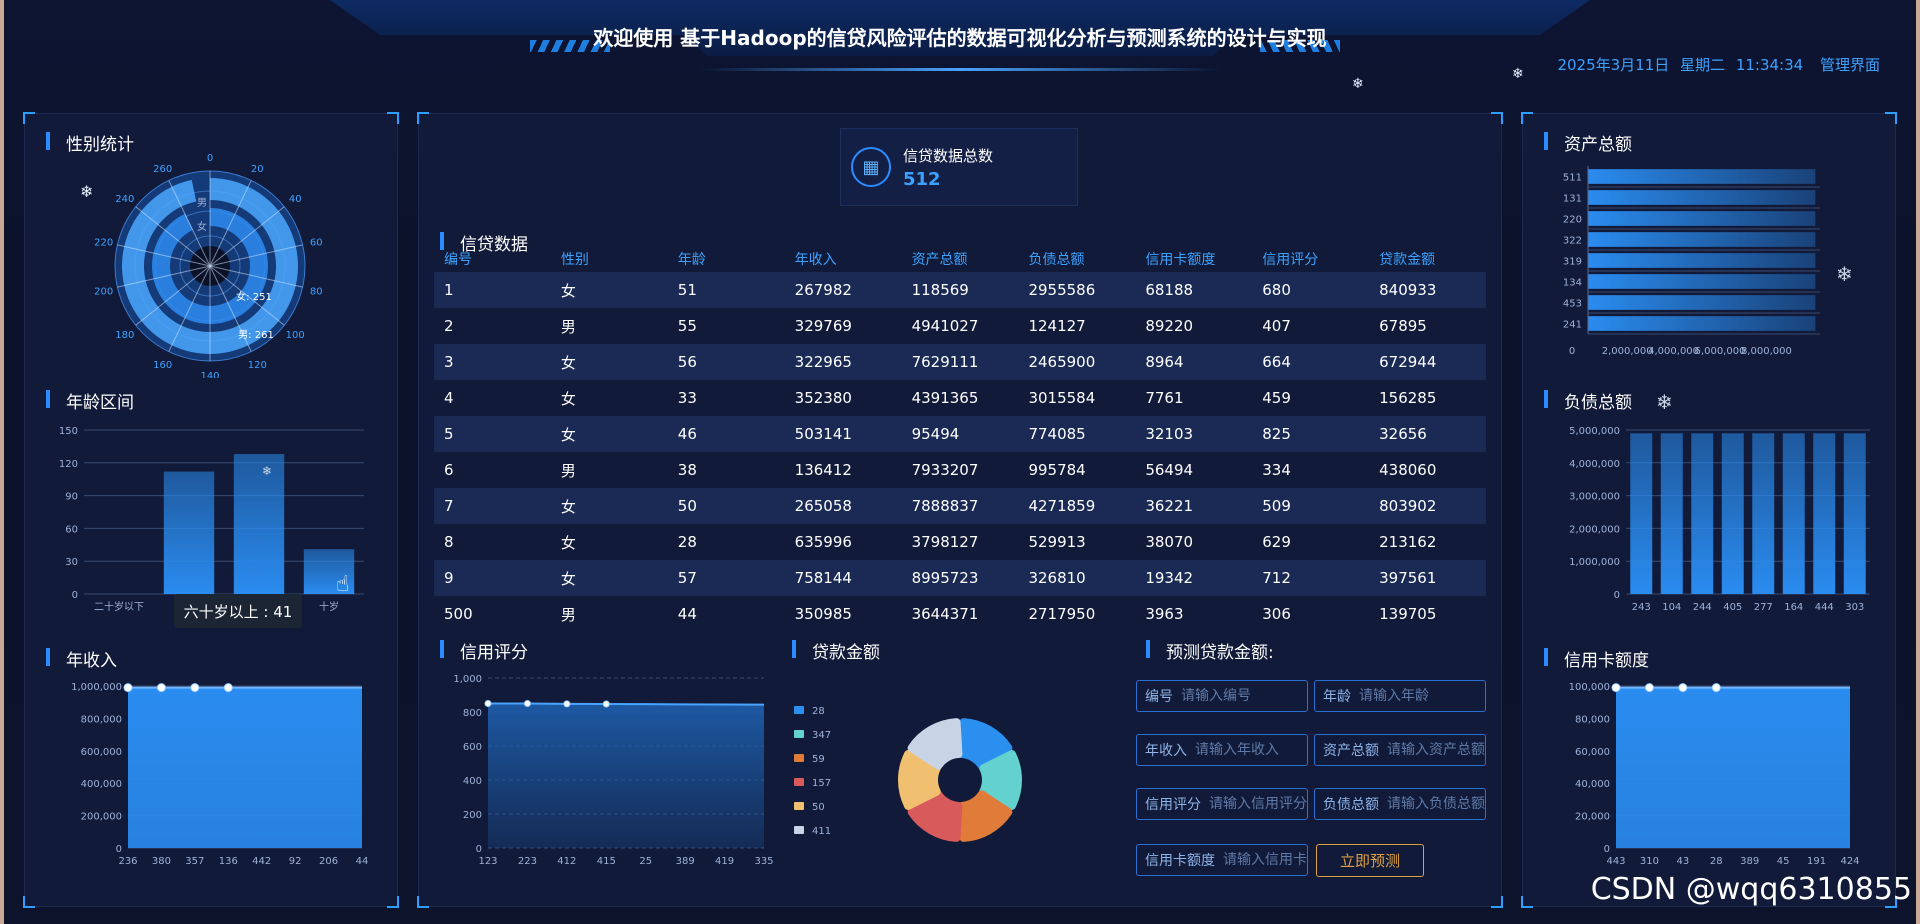 This screenshot has width=1920, height=924. What do you see at coordinates (1276, 362) in the screenshot?
I see `table-cell: 664` at bounding box center [1276, 362].